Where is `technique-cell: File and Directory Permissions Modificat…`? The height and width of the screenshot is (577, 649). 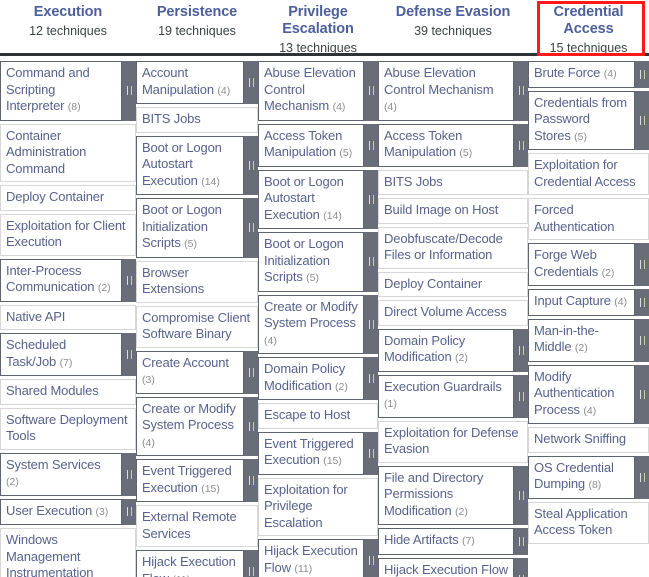
technique-cell: File and Directory Permissions Modificat… is located at coordinates (453, 495).